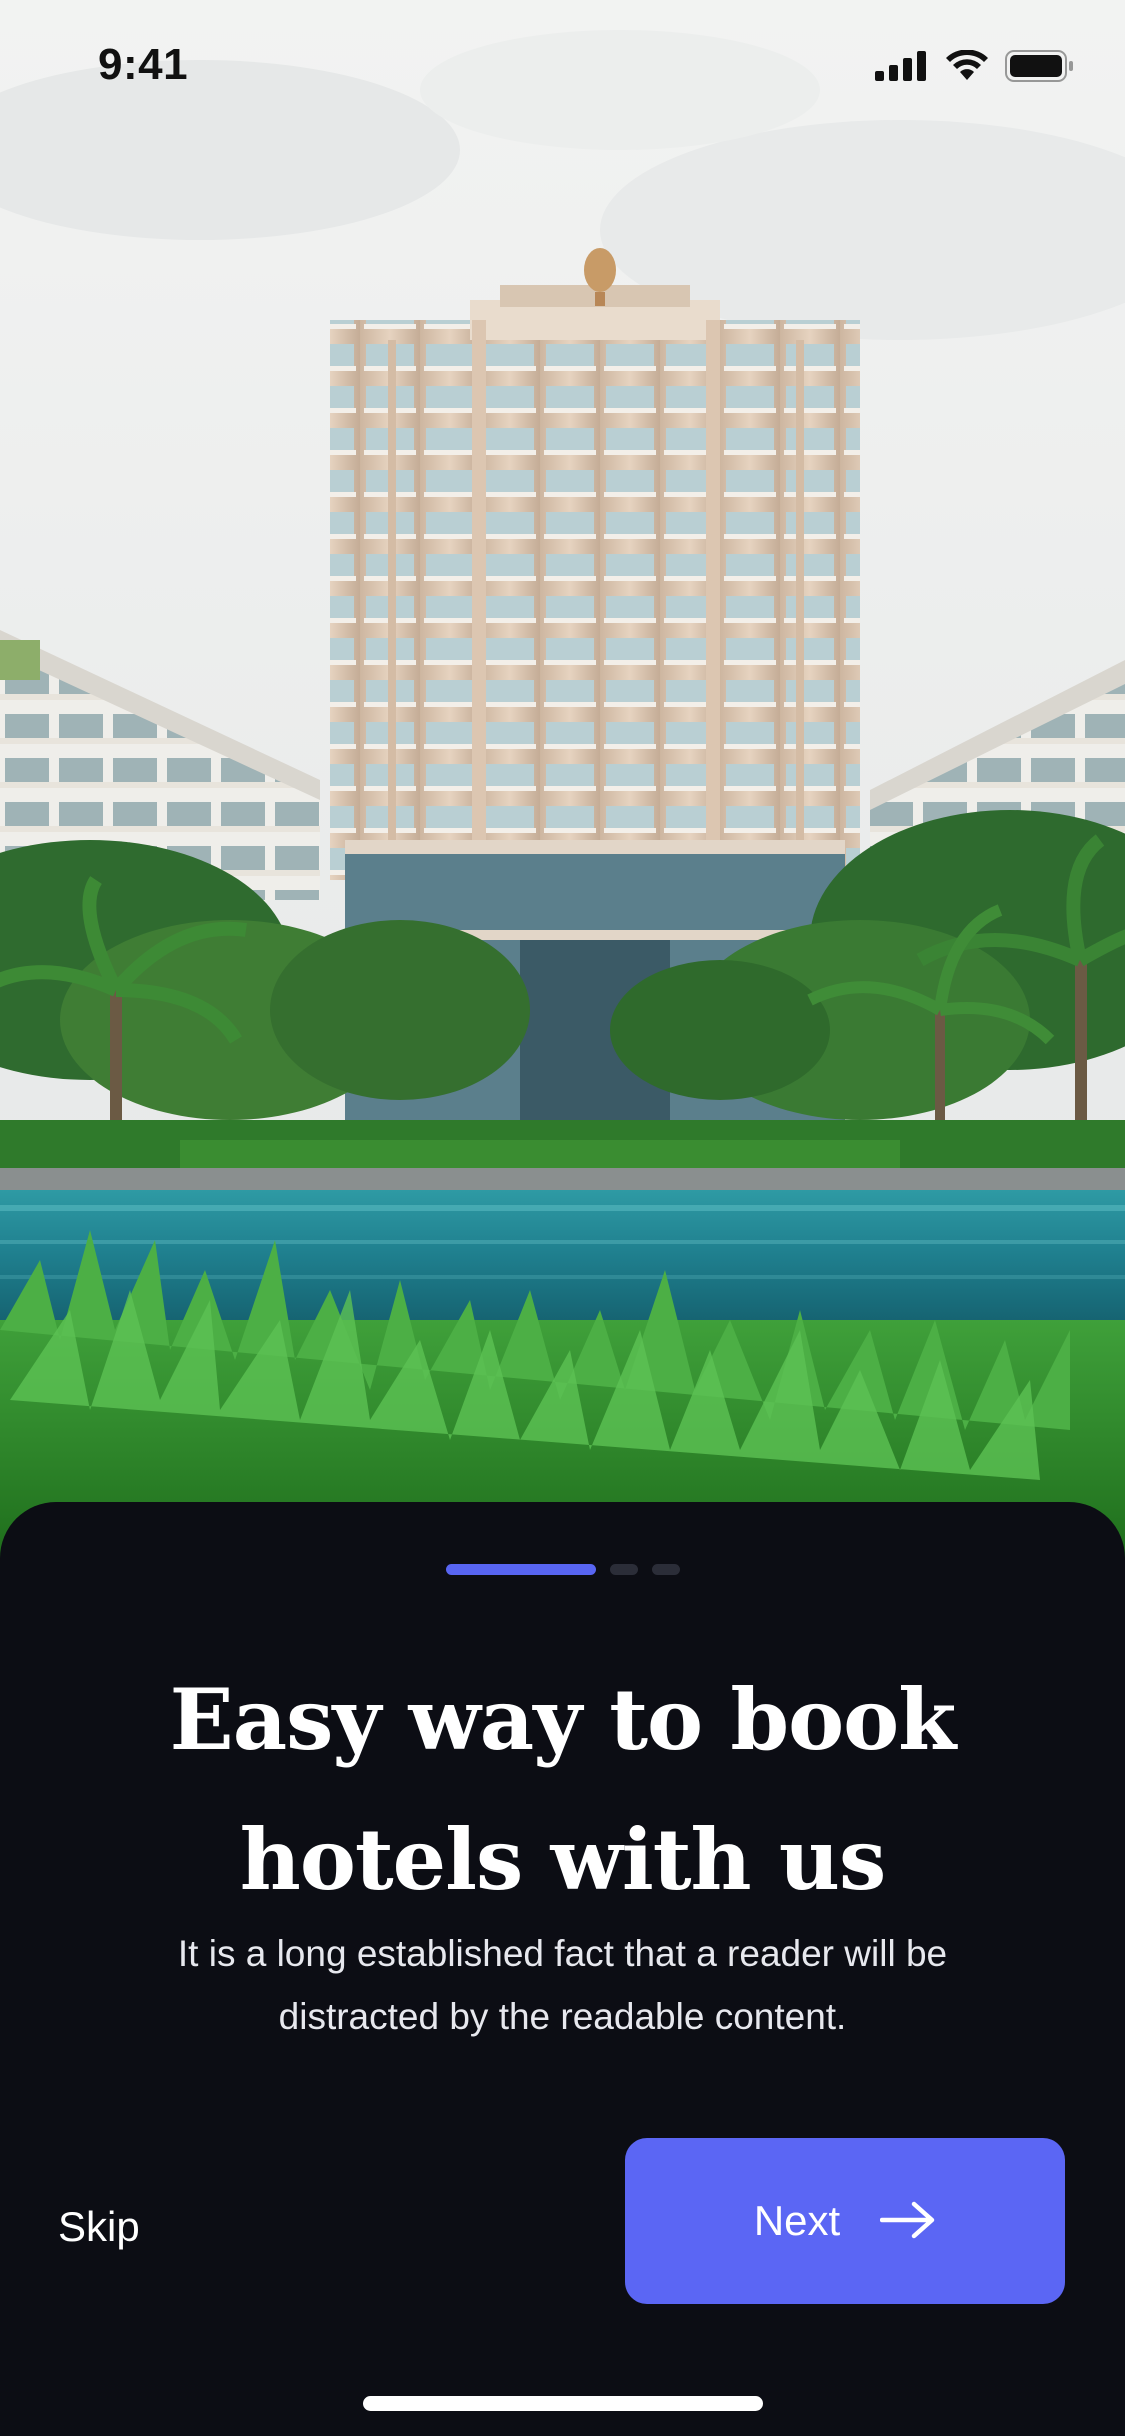 The image size is (1125, 2436). Describe the element at coordinates (563, 2403) in the screenshot. I see `home-indicator` at that location.